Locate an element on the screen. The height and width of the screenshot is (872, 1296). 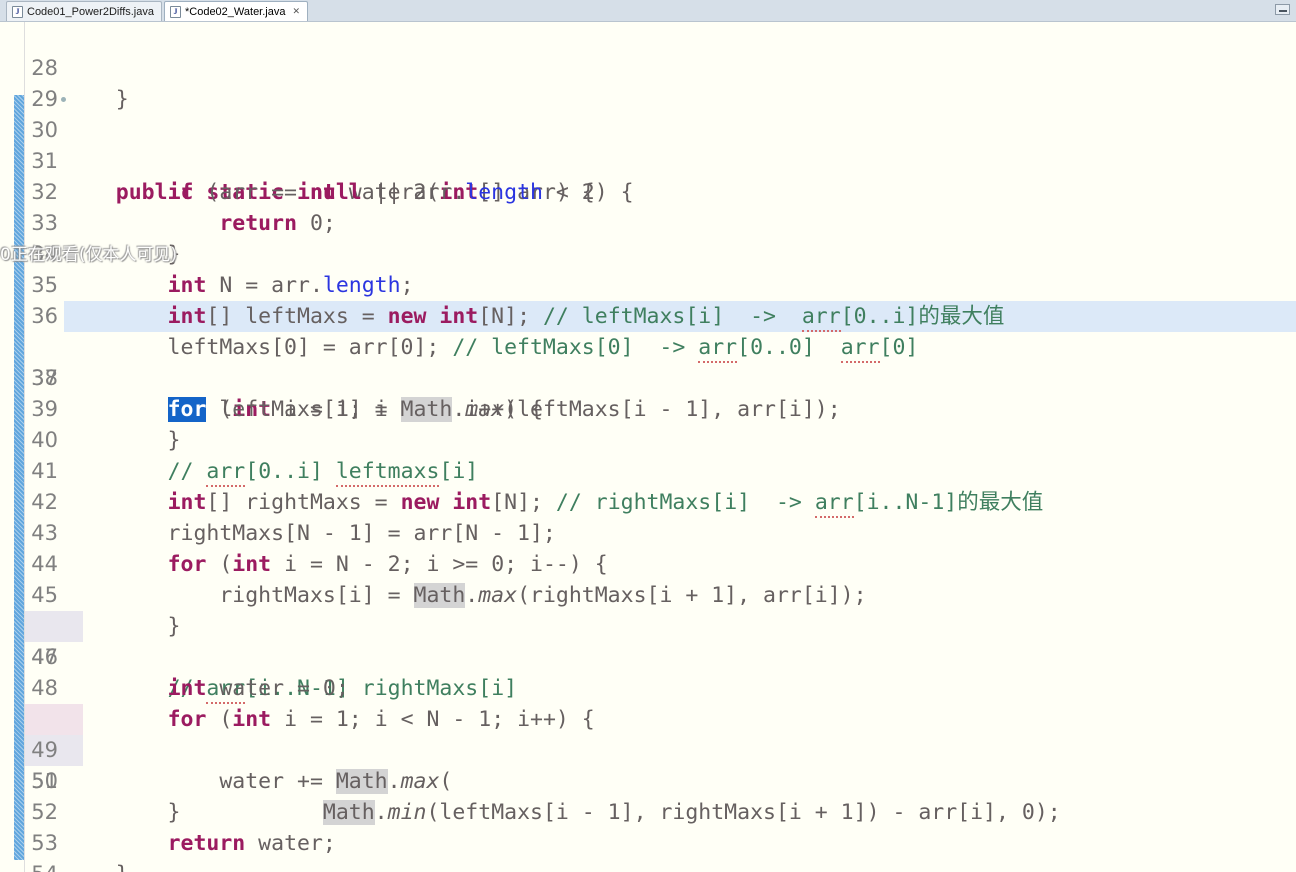
line-number: 51 is located at coordinates (44, 781).